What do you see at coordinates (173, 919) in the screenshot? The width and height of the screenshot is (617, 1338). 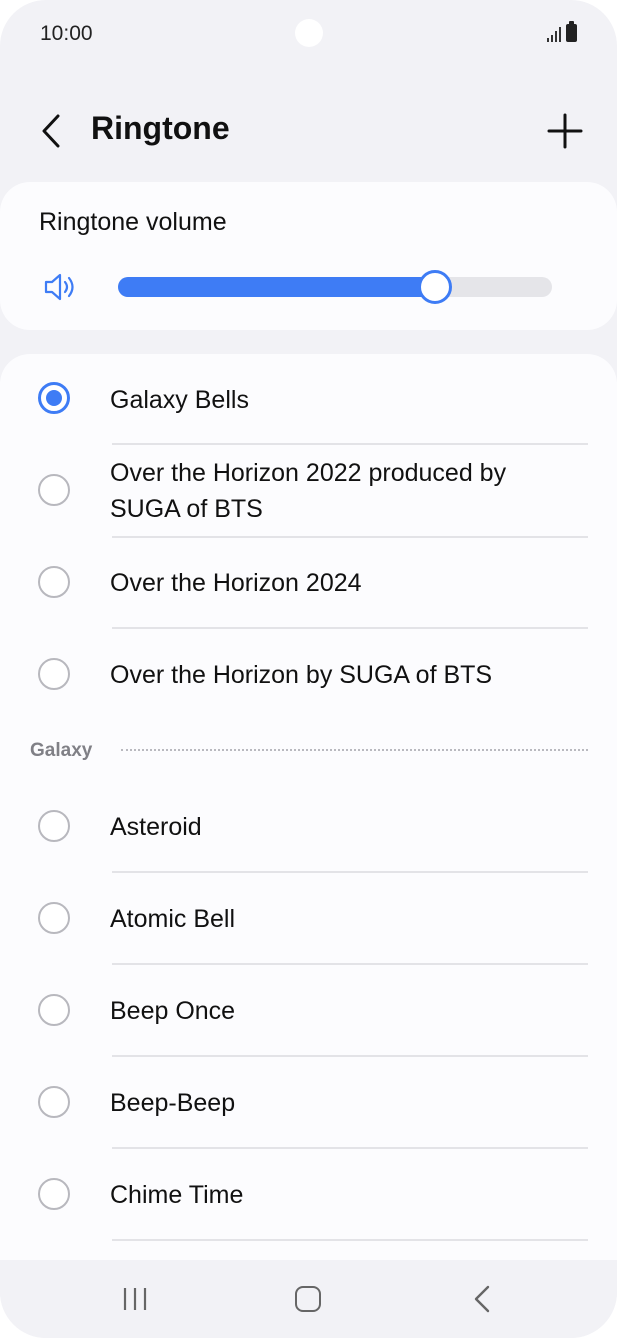 I see `ringtone-label: Atomic Bell` at bounding box center [173, 919].